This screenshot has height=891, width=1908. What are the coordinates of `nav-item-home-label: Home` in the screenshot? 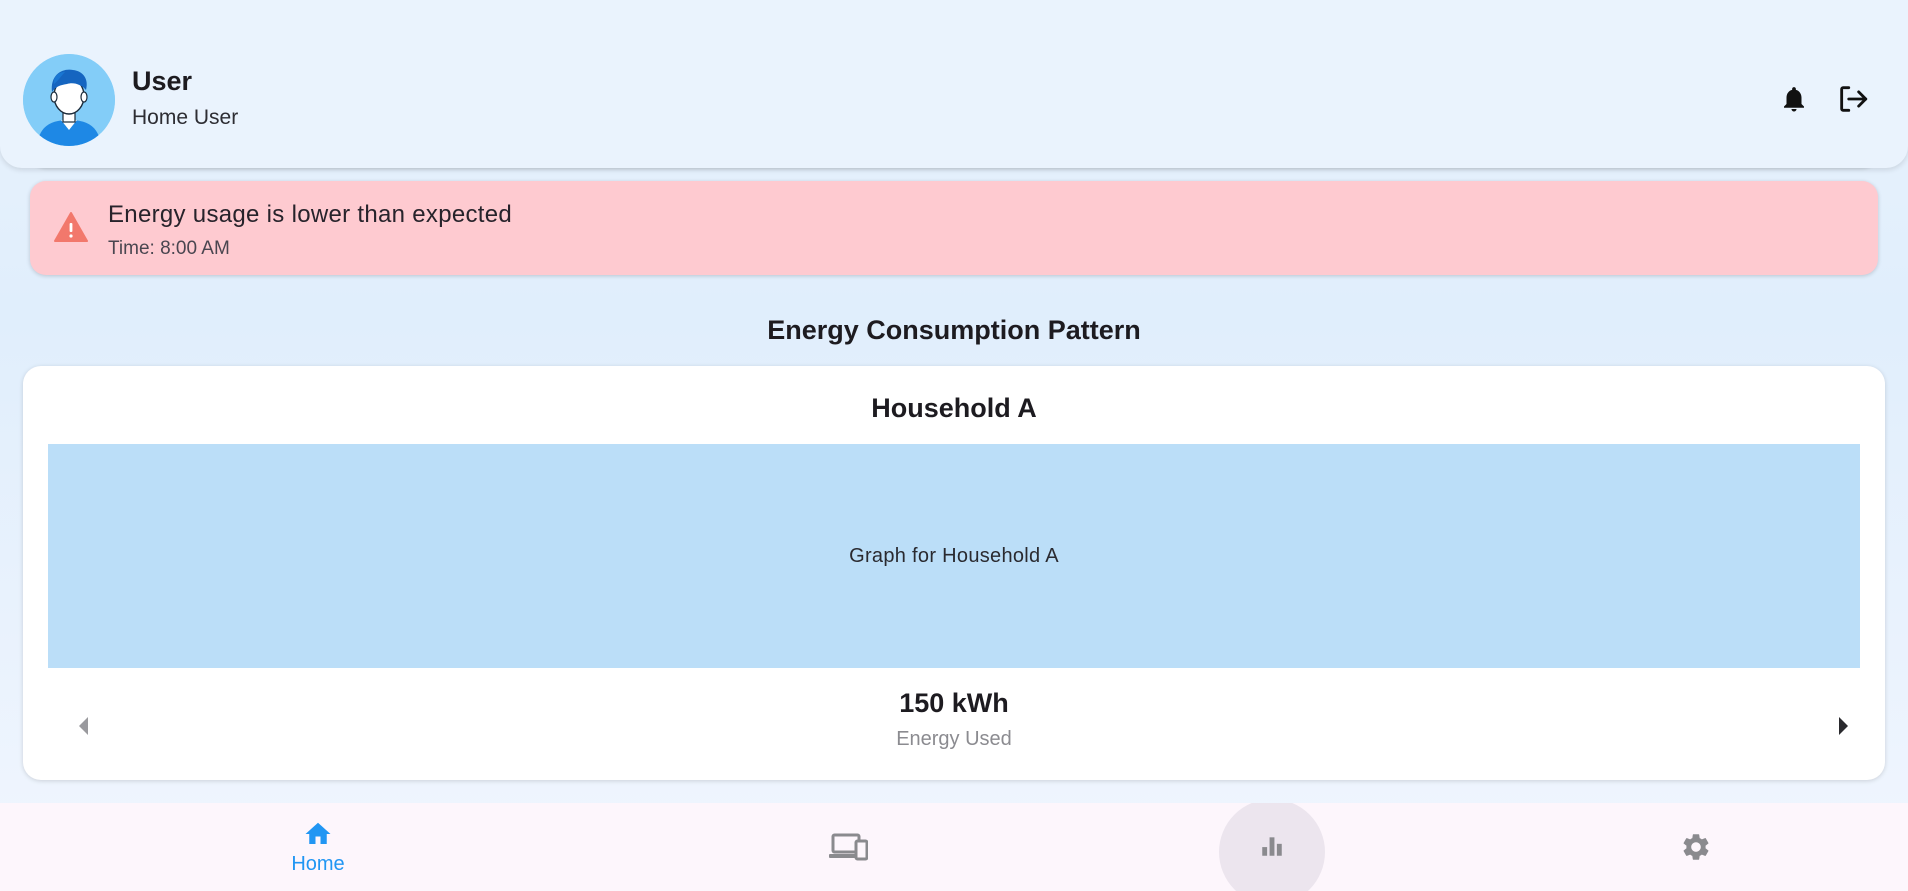 It's located at (318, 863).